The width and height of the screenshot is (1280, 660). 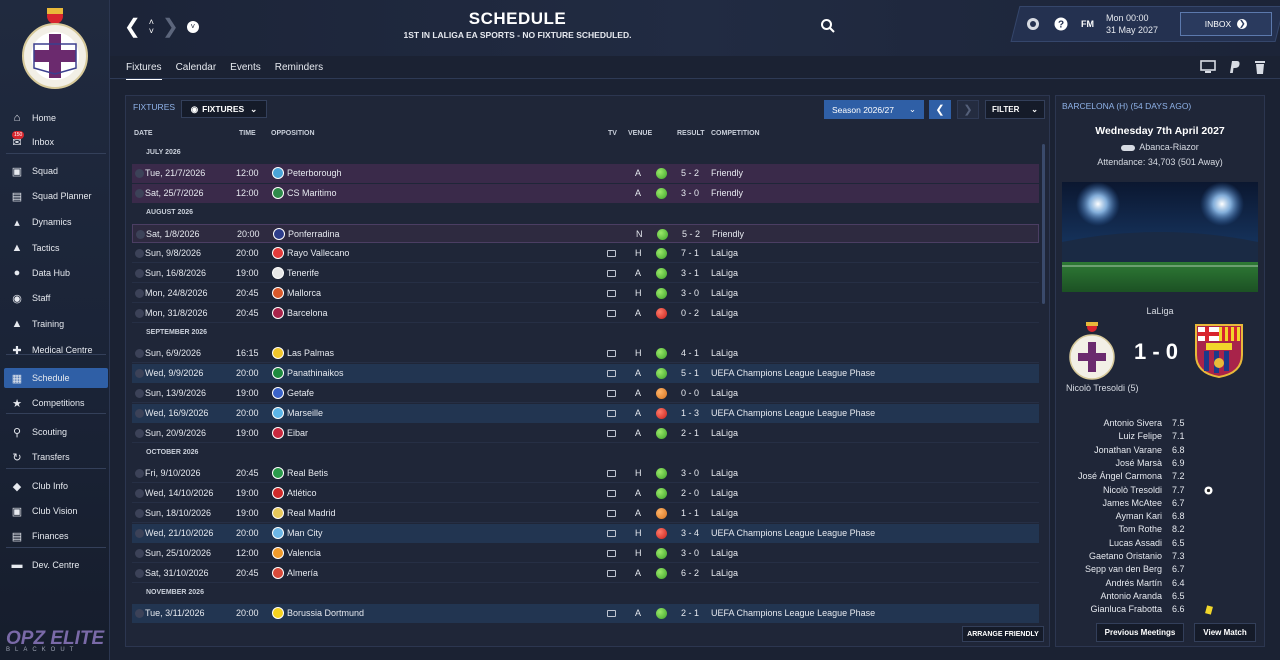 I want to click on fixture-row: Sat, 31/10/2026 20:45 Almería A 6 - 2 LaLiga, so click(x=585, y=573).